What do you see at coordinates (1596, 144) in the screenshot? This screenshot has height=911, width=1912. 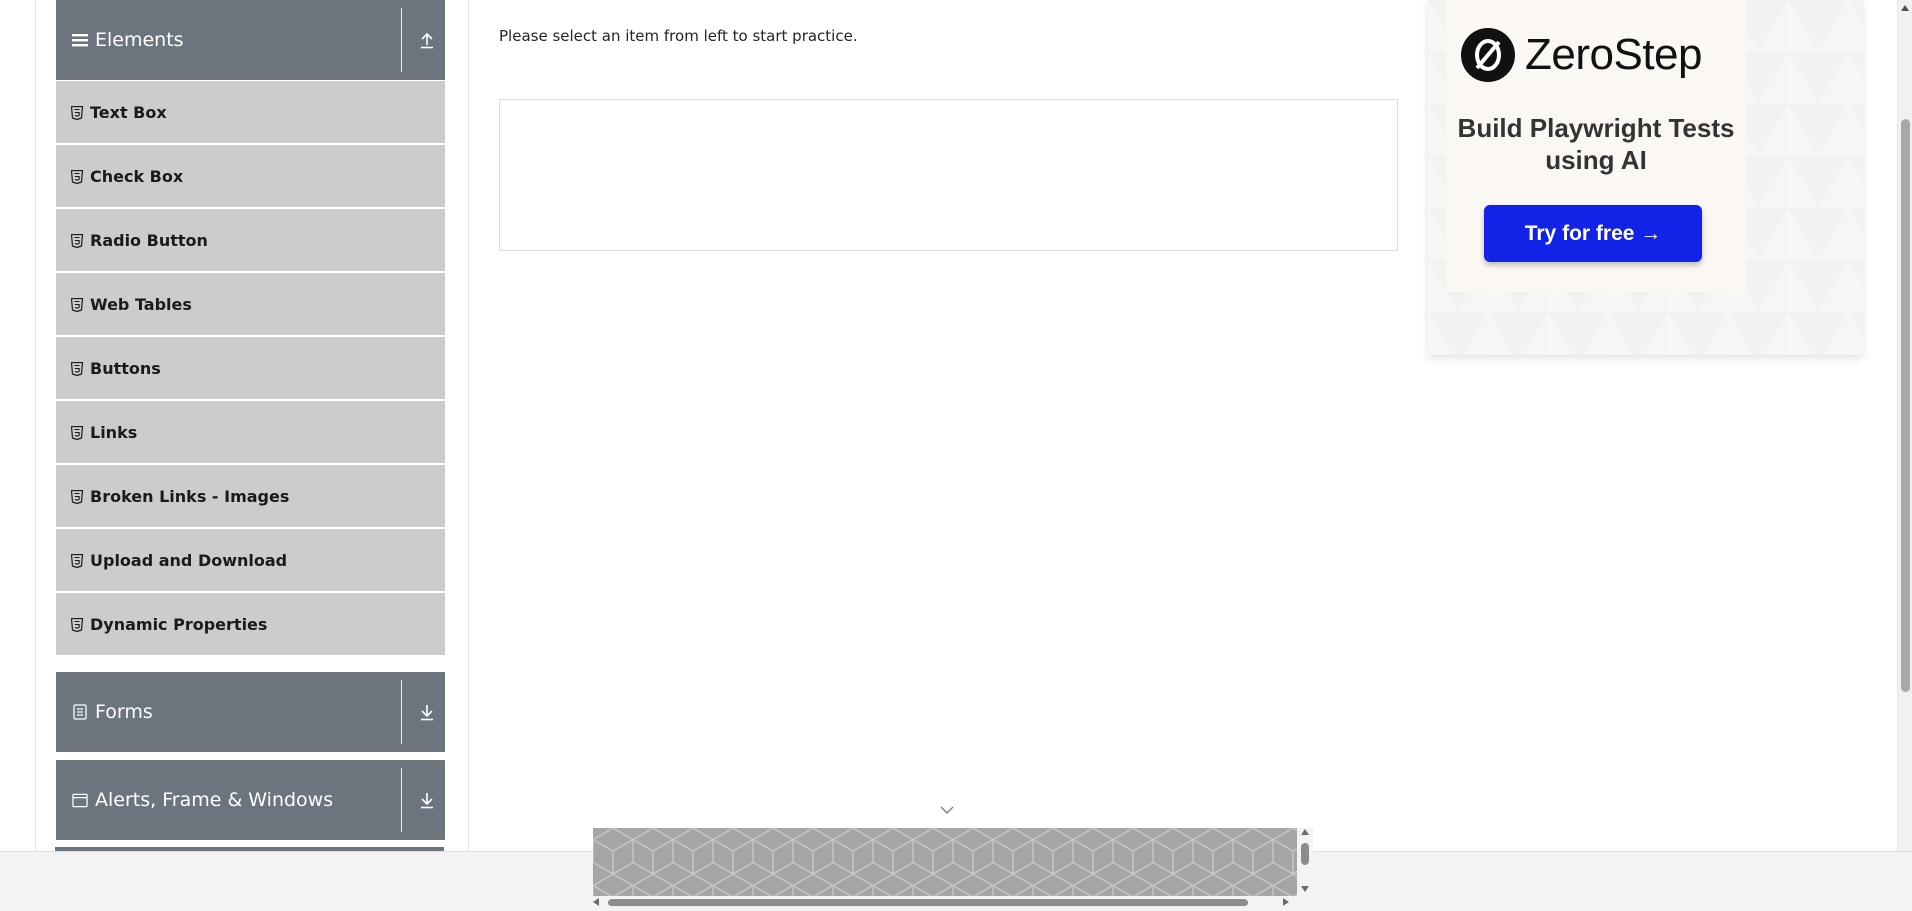 I see `ad-headline: Build Playwright Tests using AI` at bounding box center [1596, 144].